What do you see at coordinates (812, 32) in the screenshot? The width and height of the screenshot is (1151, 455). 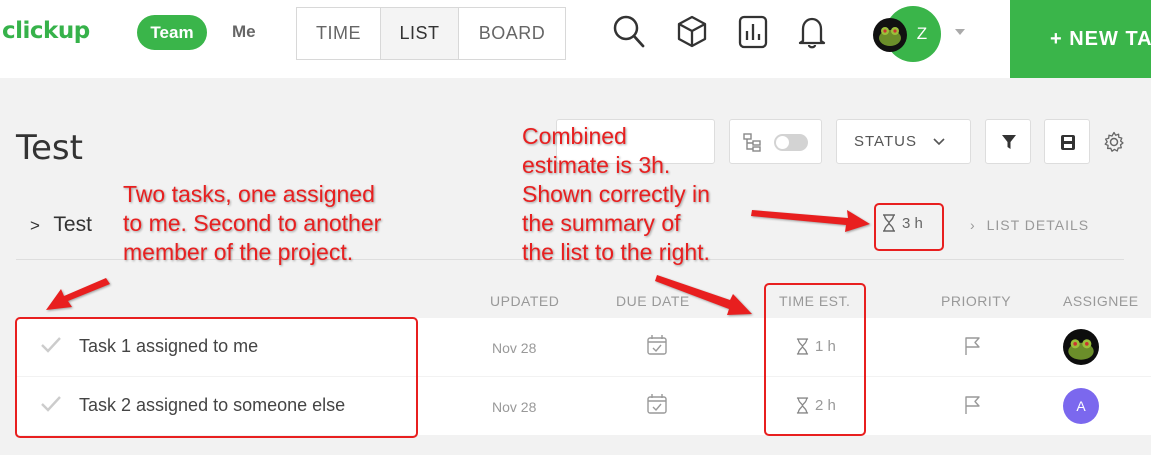 I see `bell-icon` at bounding box center [812, 32].